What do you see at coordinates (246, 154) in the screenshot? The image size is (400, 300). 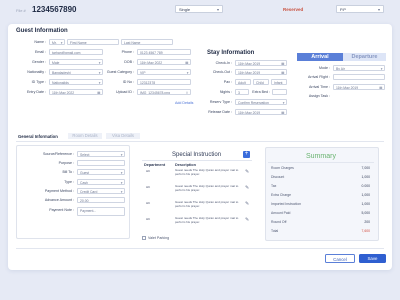 I see `add-instruction-button: +` at bounding box center [246, 154].